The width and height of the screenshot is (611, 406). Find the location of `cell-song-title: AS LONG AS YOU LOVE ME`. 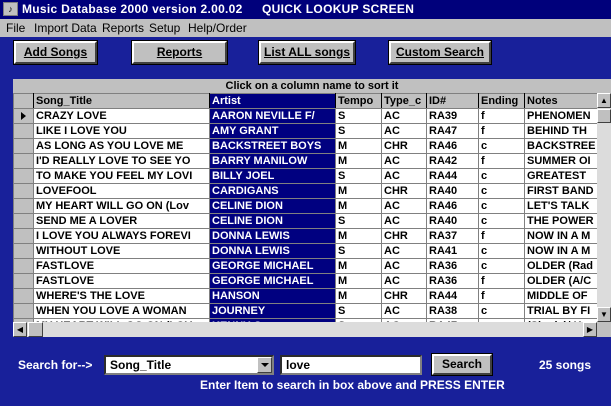

cell-song-title: AS LONG AS YOU LOVE ME is located at coordinates (121, 146).